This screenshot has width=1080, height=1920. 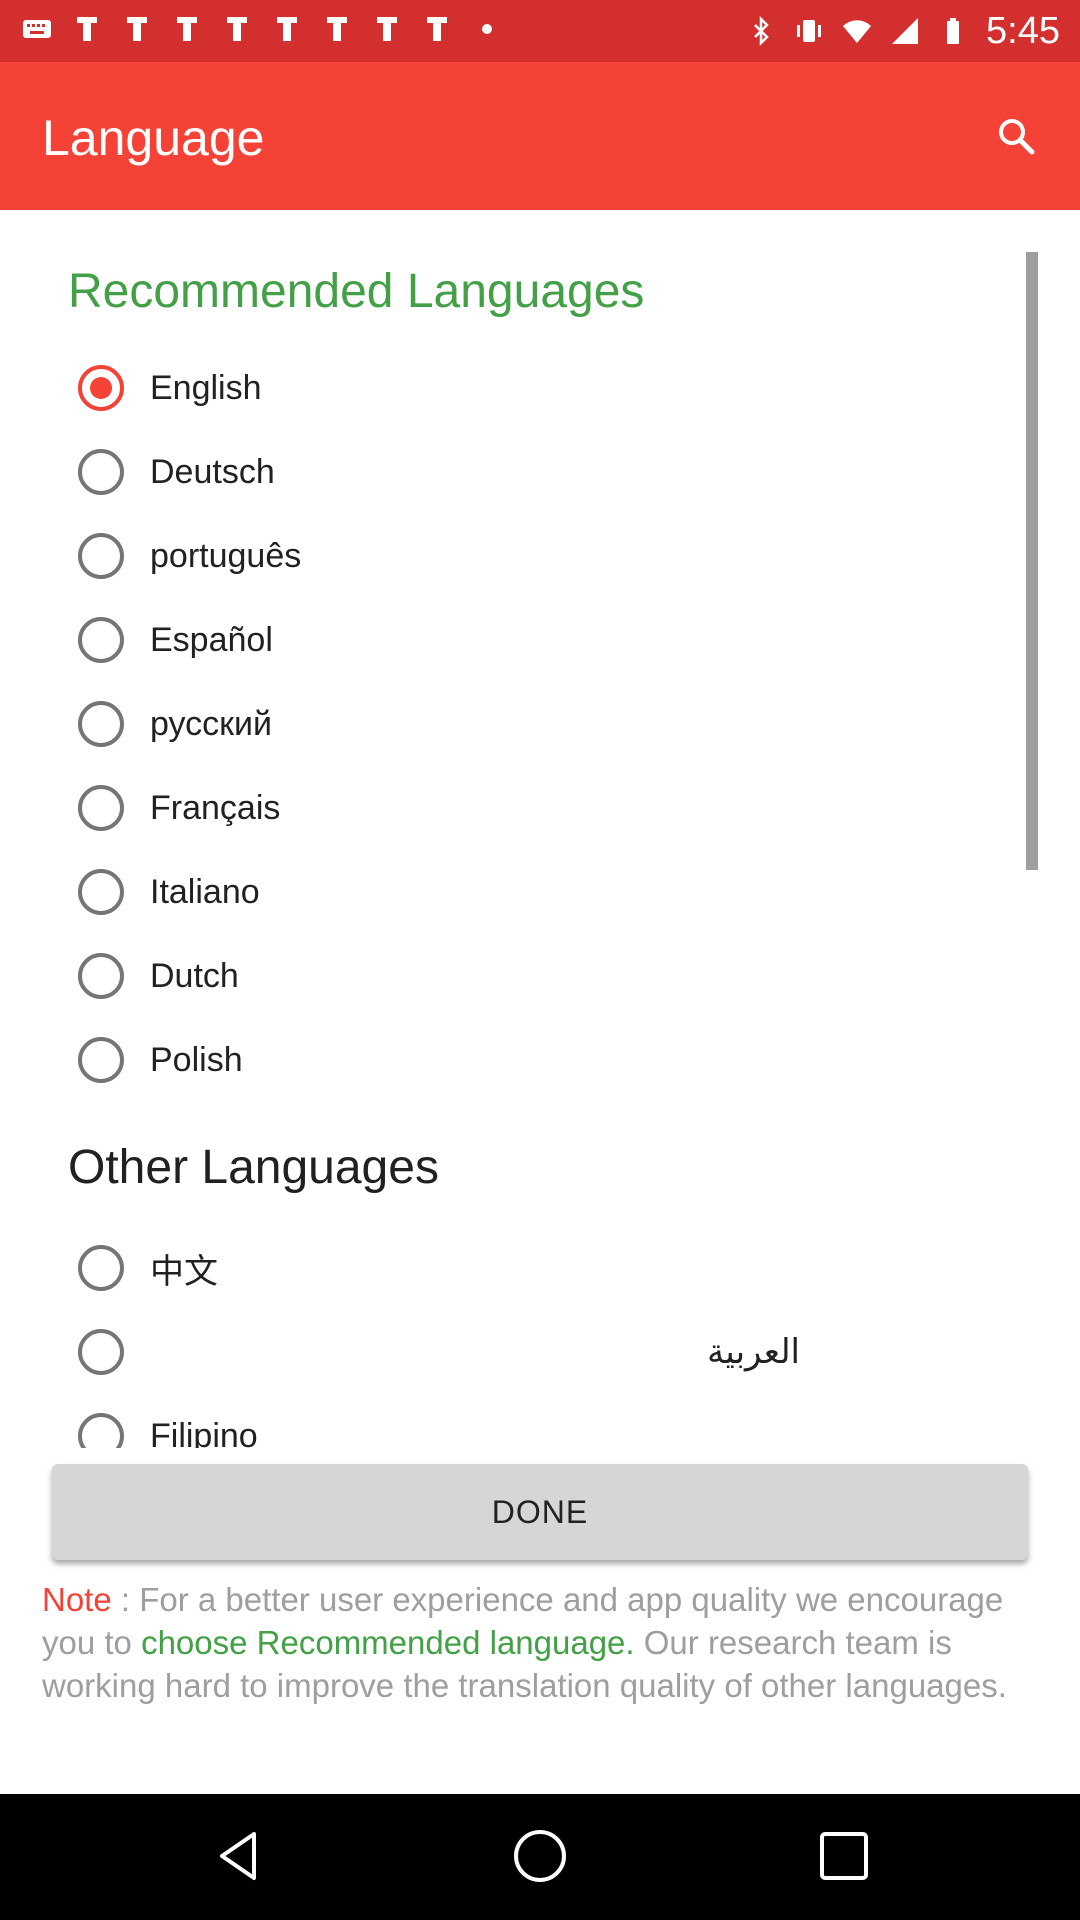 I want to click on language-option-chinese: 中文, so click(x=543, y=1268).